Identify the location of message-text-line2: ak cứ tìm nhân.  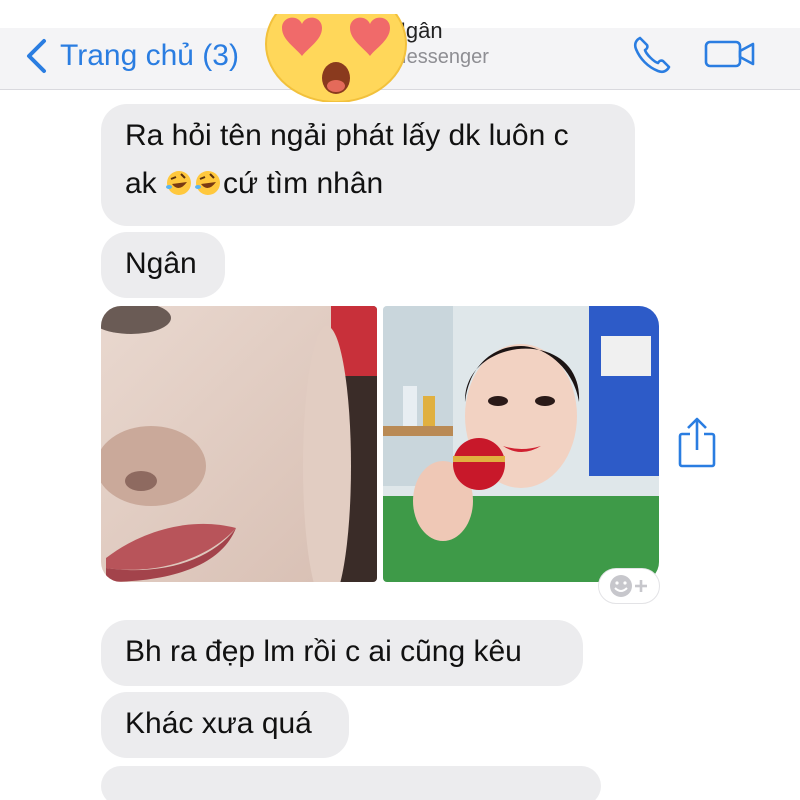
(254, 183).